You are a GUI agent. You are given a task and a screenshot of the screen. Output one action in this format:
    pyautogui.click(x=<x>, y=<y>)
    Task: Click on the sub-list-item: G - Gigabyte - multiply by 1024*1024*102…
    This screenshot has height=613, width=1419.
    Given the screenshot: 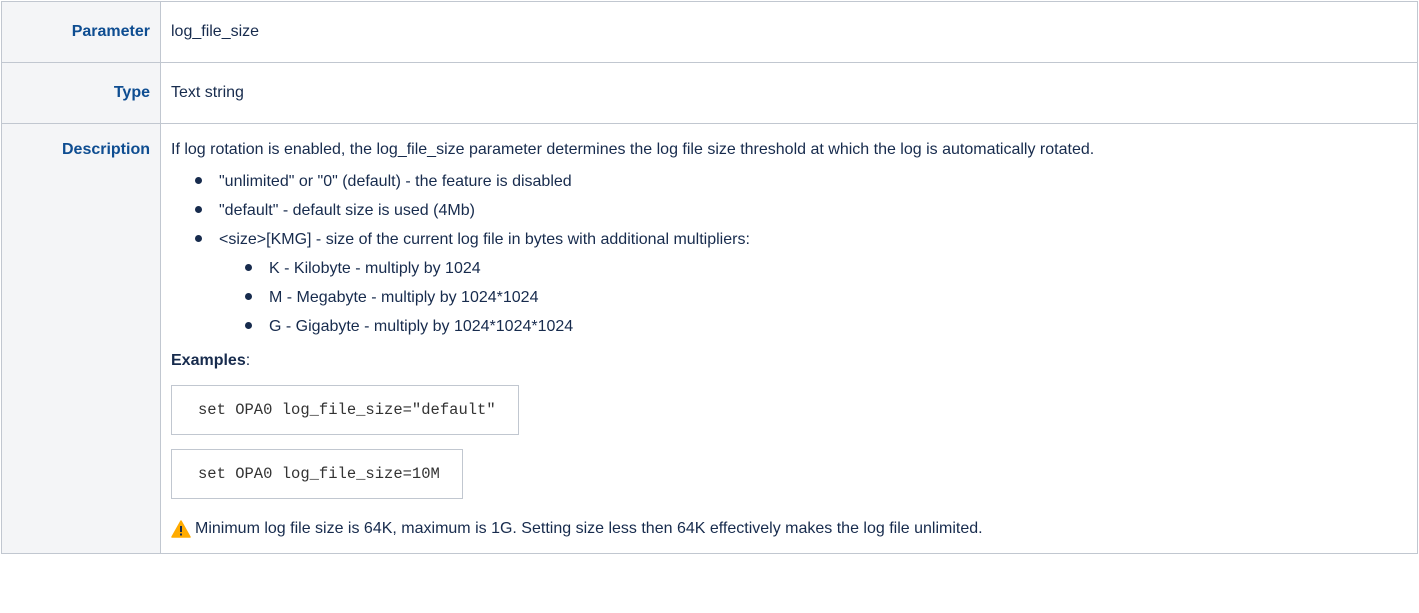 What is the action you would take?
    pyautogui.click(x=826, y=327)
    